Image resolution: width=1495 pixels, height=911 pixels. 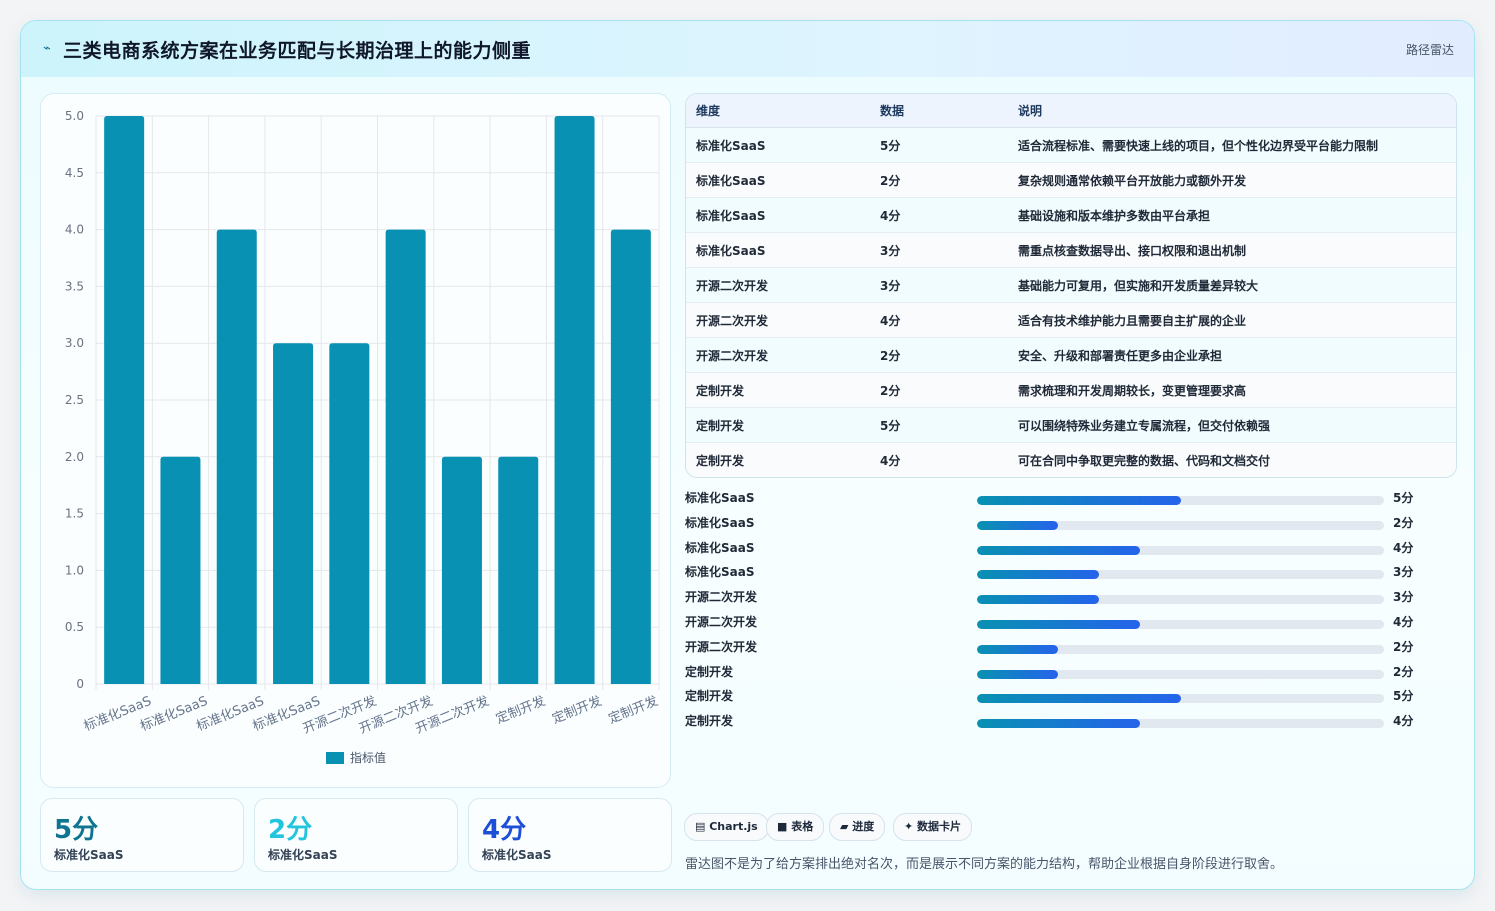 I want to click on stat-card: 5分 标准化SaaS, so click(x=142, y=835).